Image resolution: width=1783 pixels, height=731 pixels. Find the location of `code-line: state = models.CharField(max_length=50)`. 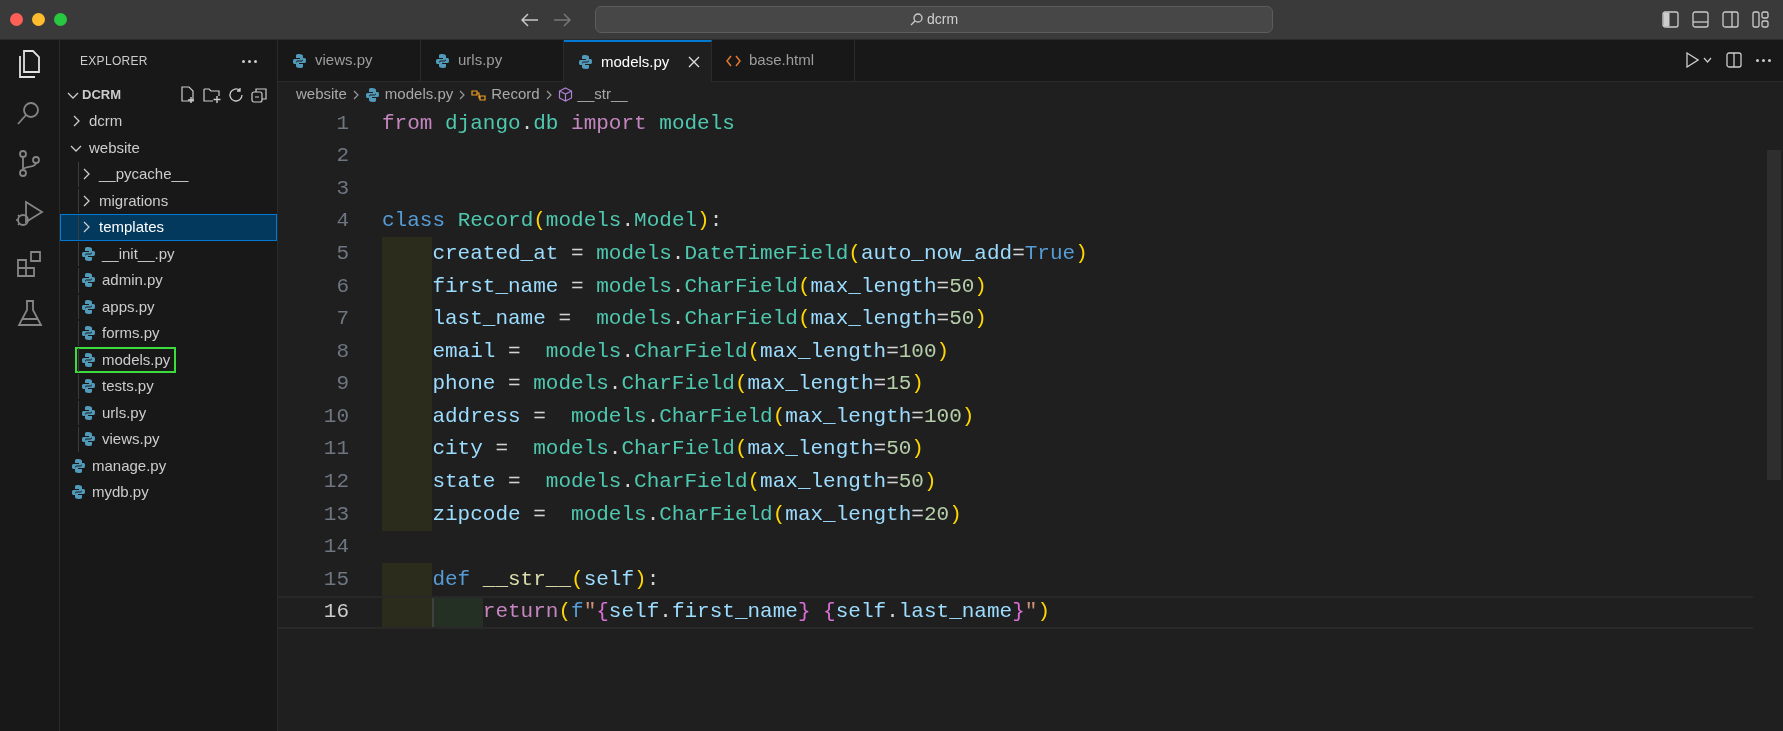

code-line: state = models.CharField(max_length=50) is located at coordinates (684, 482).